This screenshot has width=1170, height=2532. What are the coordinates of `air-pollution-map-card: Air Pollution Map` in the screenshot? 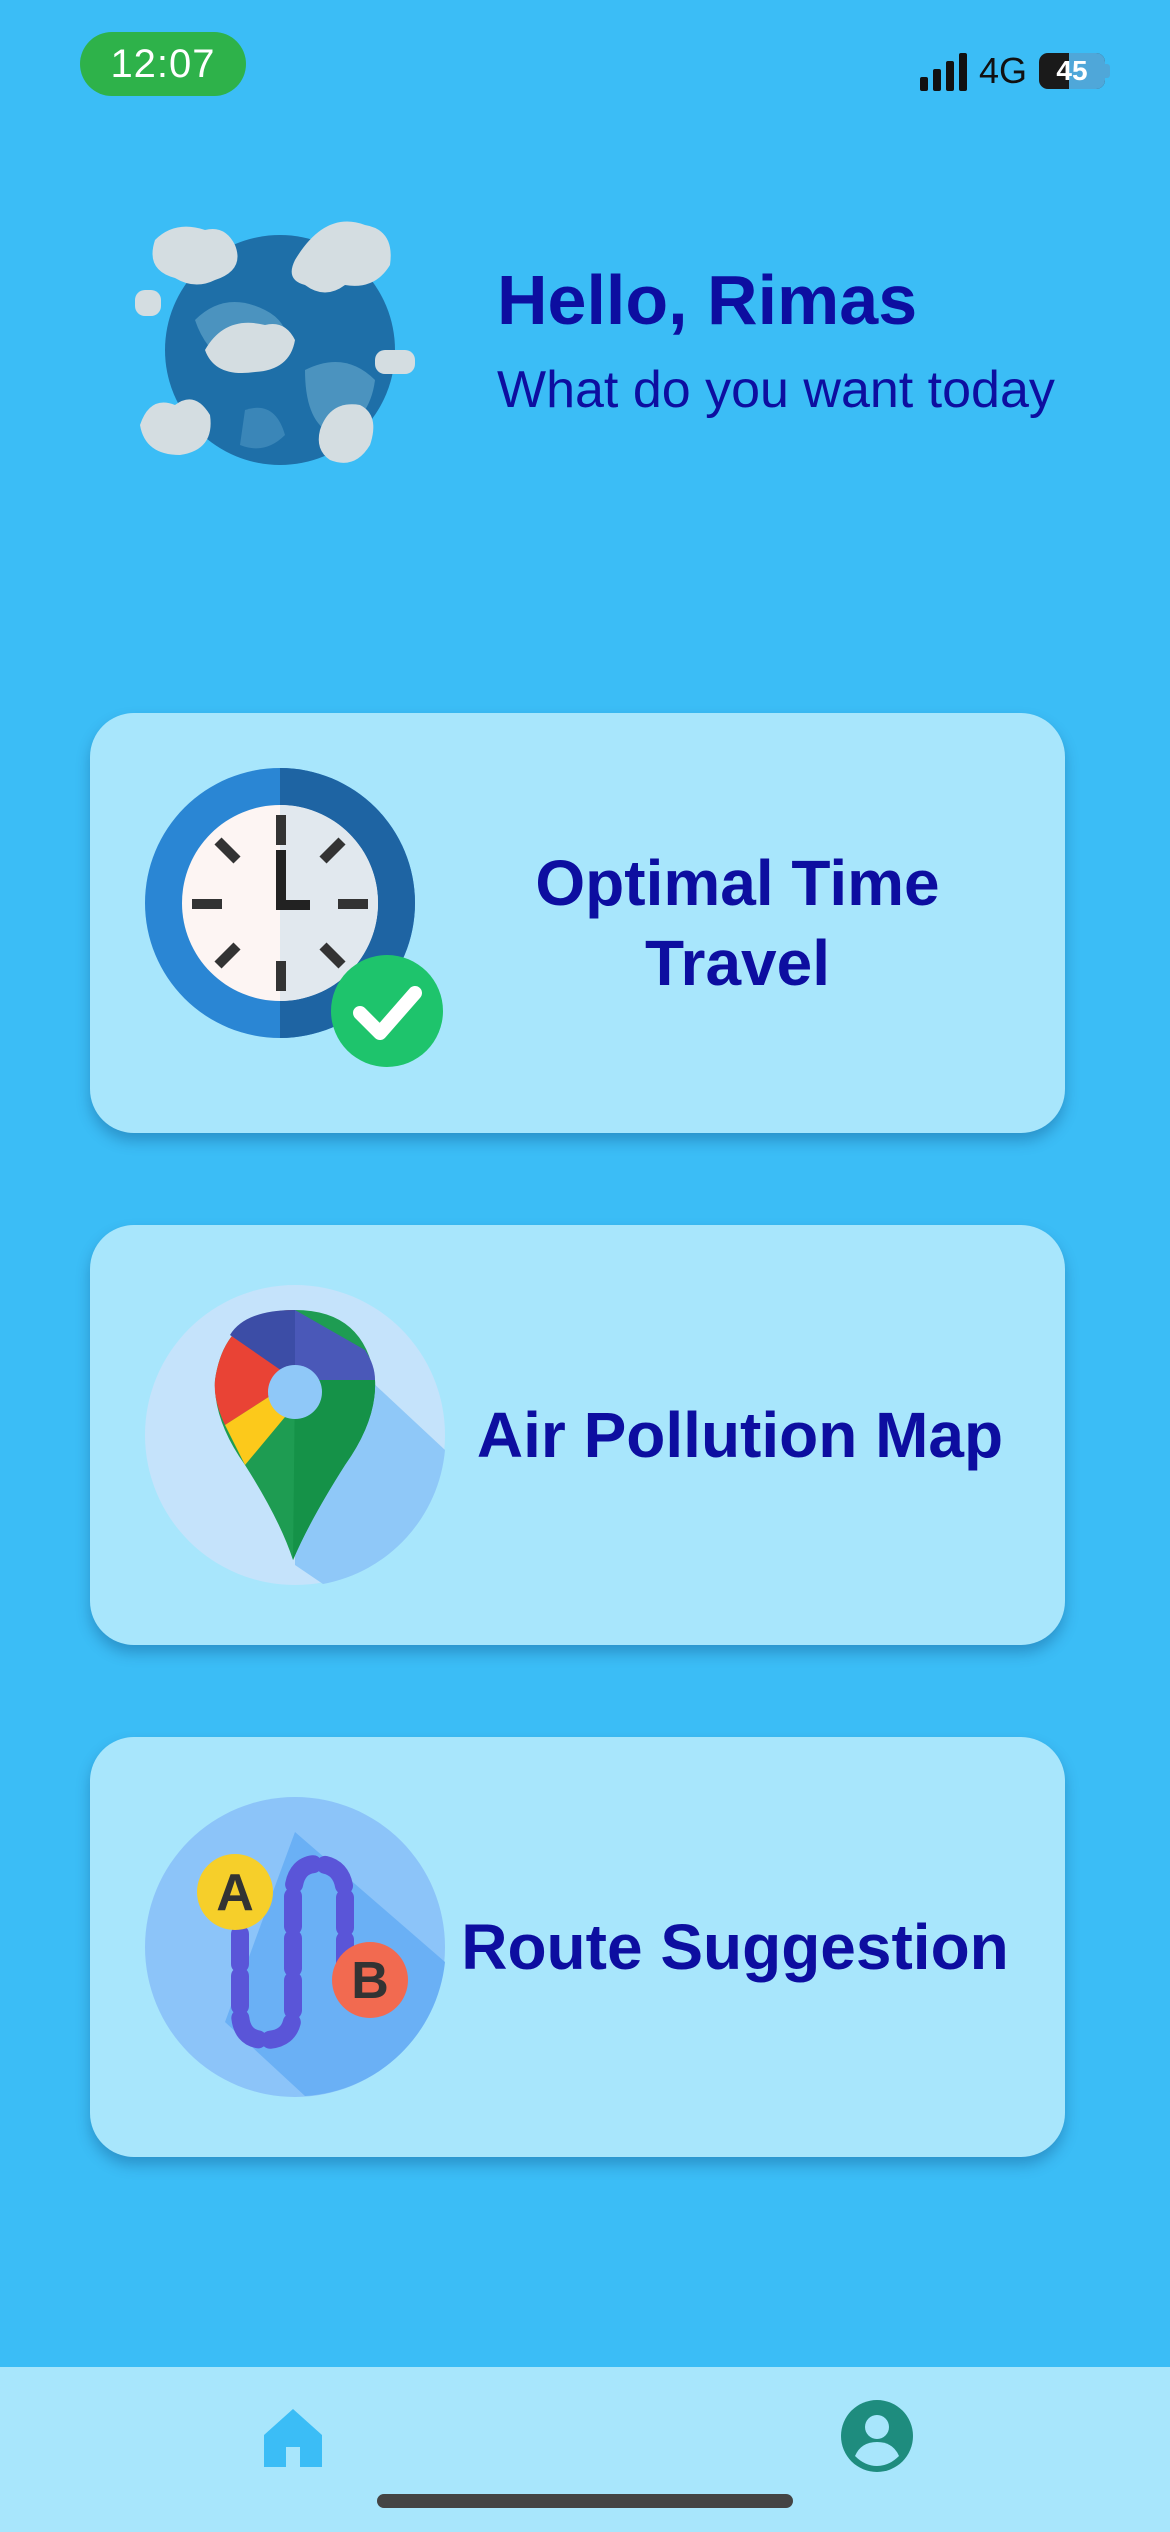 It's located at (577, 1435).